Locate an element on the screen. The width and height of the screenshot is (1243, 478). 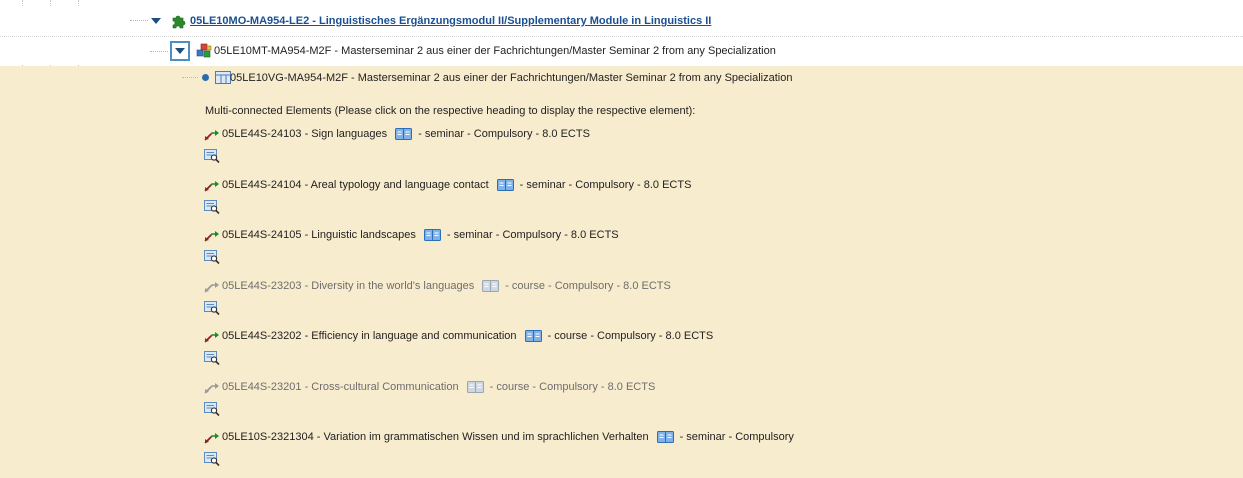
bullet-icon is located at coordinates (205, 77).